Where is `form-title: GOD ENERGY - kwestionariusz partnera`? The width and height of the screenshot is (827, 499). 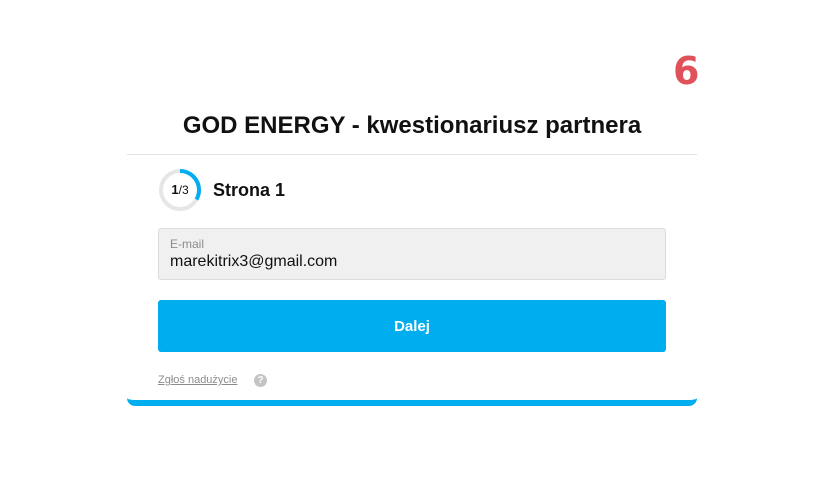
form-title: GOD ENERGY - kwestionariusz partnera is located at coordinates (412, 125).